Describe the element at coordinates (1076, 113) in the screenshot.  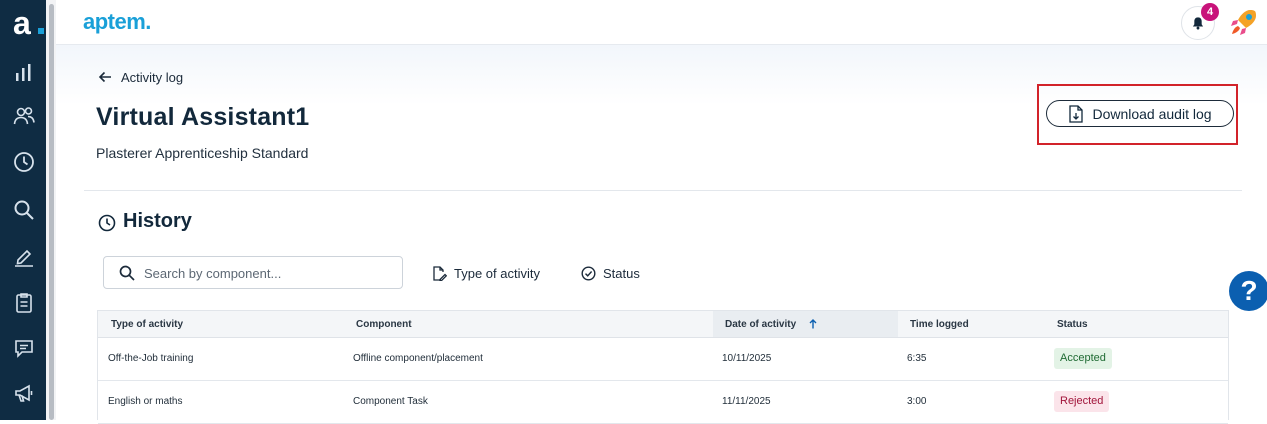
I see `file-download-icon` at that location.